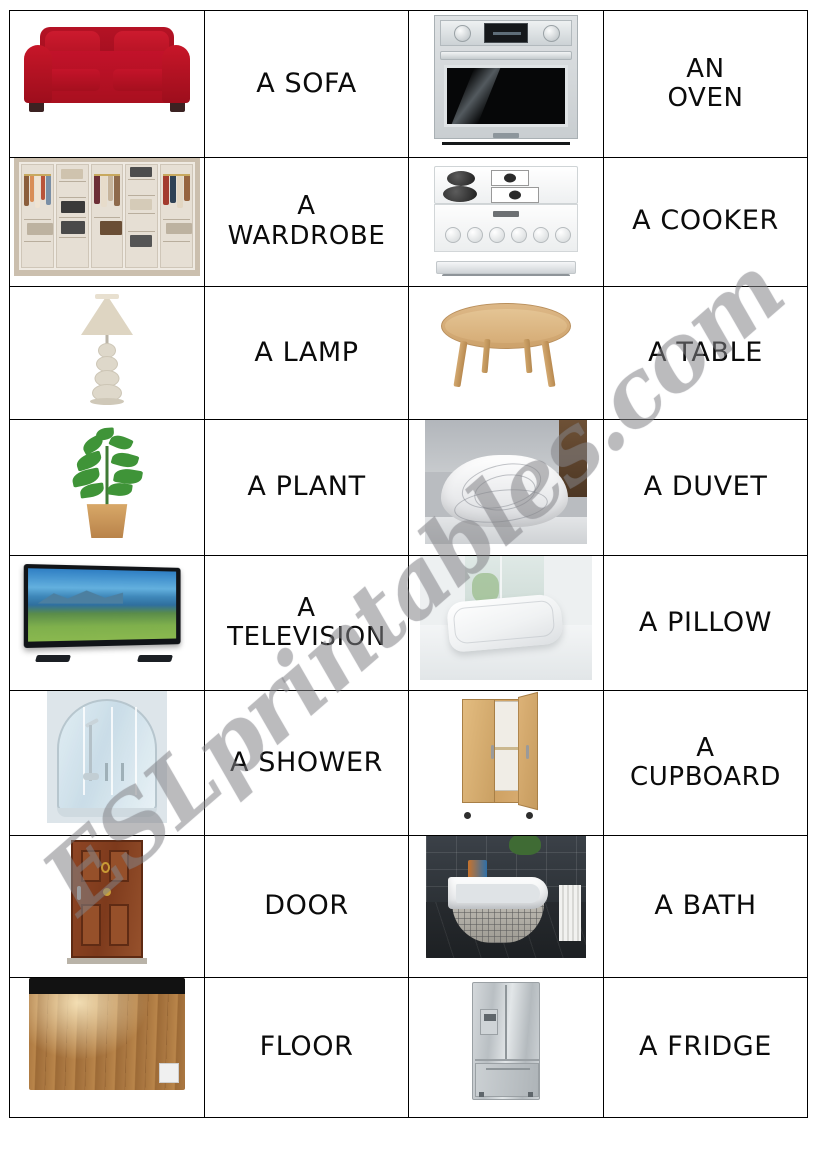  What do you see at coordinates (306, 1047) in the screenshot?
I see `word-cell-floor: FLOOR` at bounding box center [306, 1047].